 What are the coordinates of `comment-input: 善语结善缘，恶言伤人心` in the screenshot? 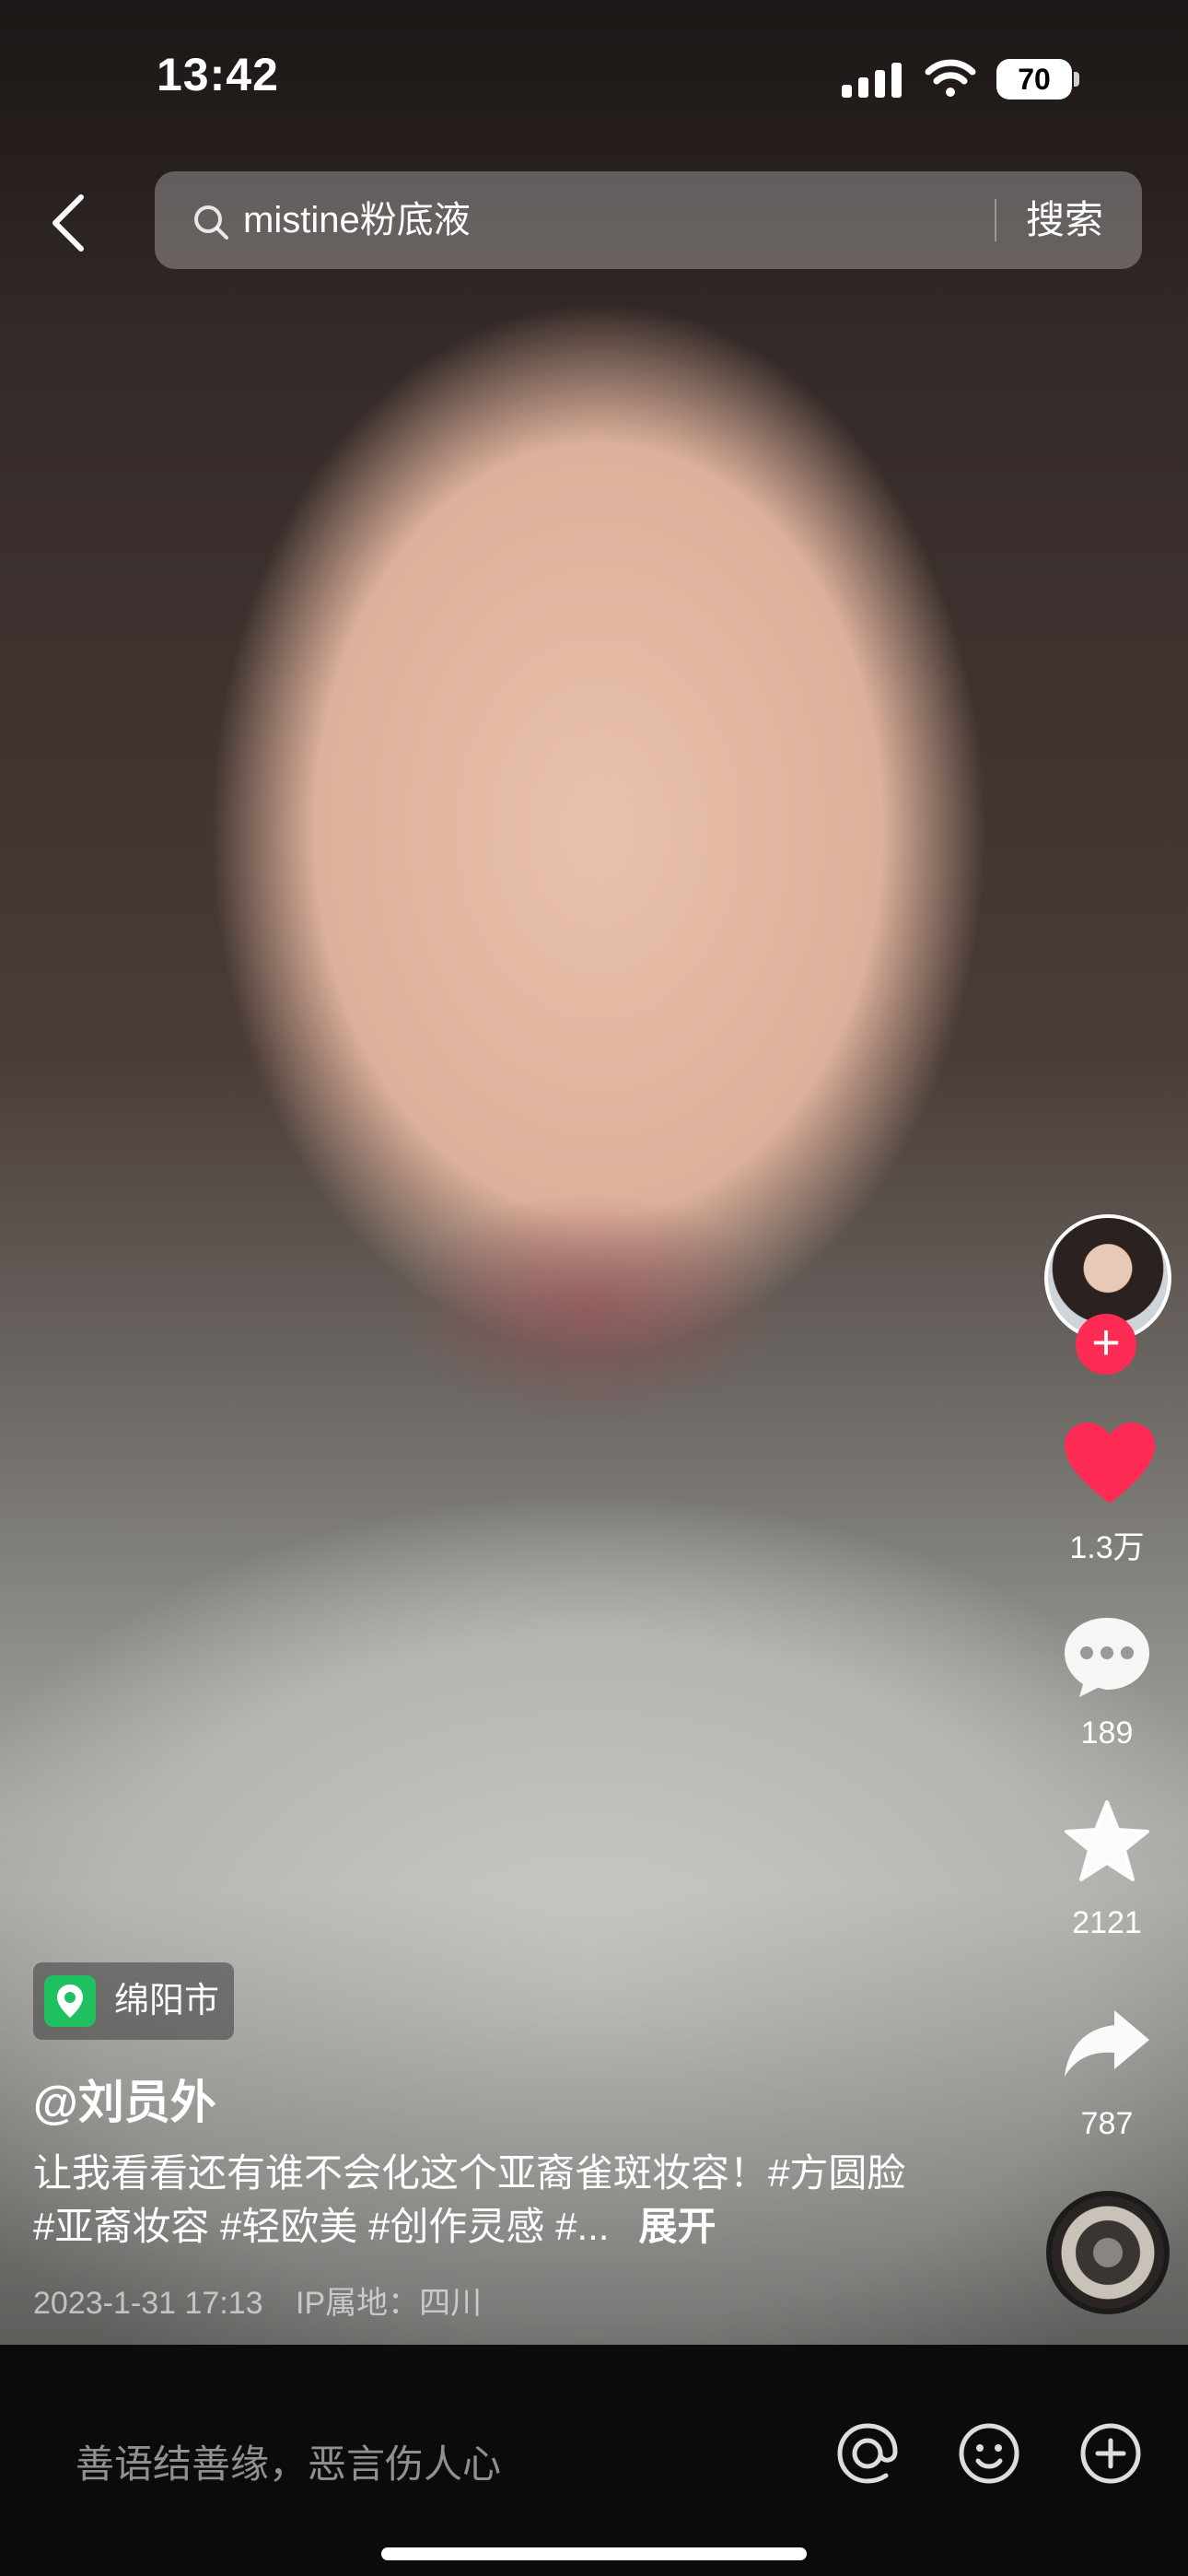 It's located at (288, 2461).